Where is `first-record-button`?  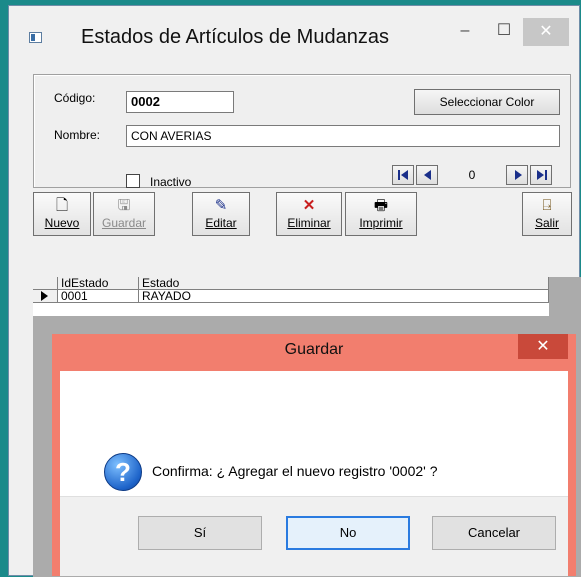 first-record-button is located at coordinates (403, 175).